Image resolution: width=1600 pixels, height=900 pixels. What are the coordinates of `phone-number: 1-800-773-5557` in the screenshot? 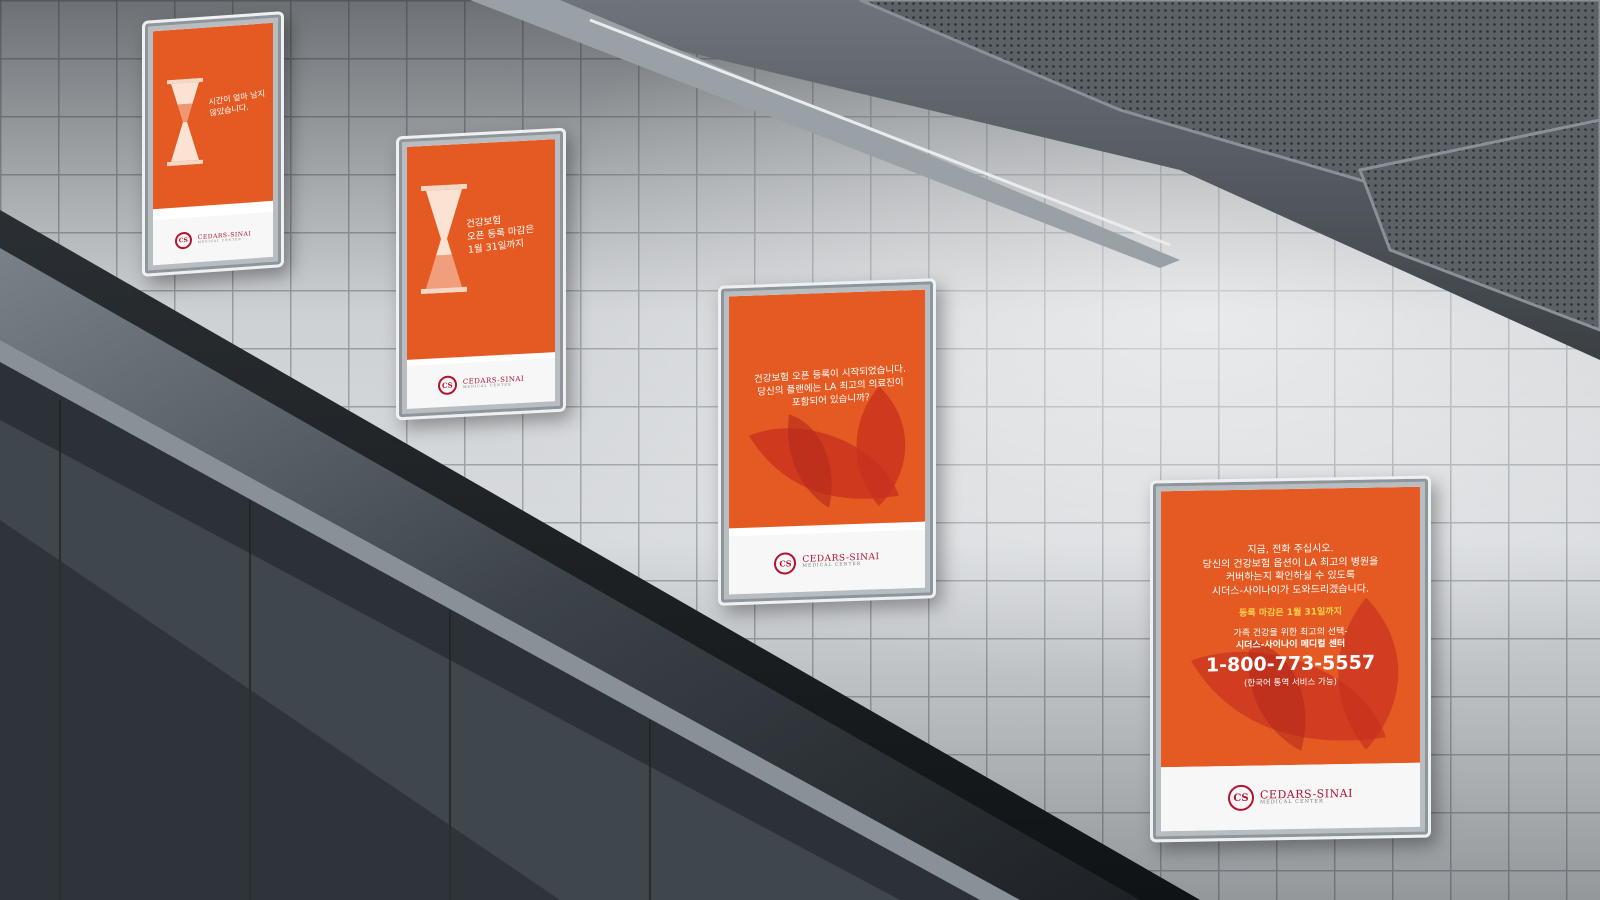 It's located at (1290, 664).